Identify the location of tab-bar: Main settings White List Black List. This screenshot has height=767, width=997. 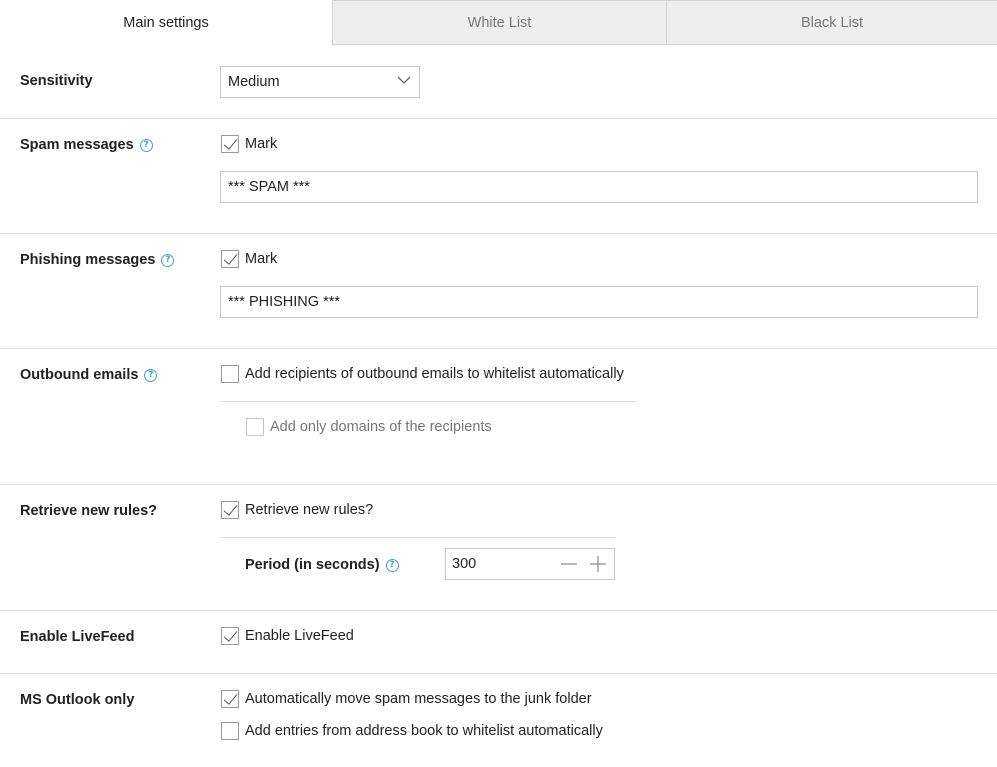
(498, 23).